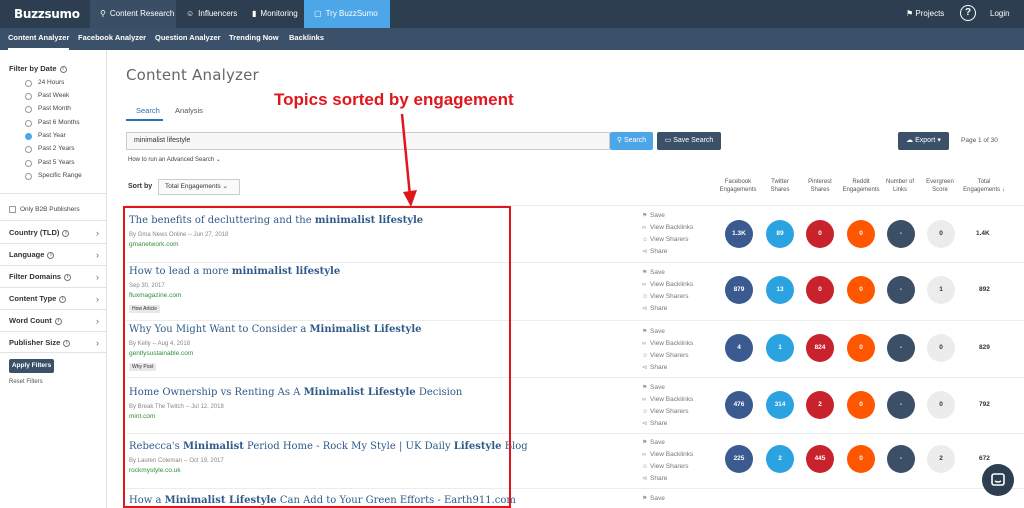  I want to click on save-search-button: ▭ Save Search, so click(689, 141).